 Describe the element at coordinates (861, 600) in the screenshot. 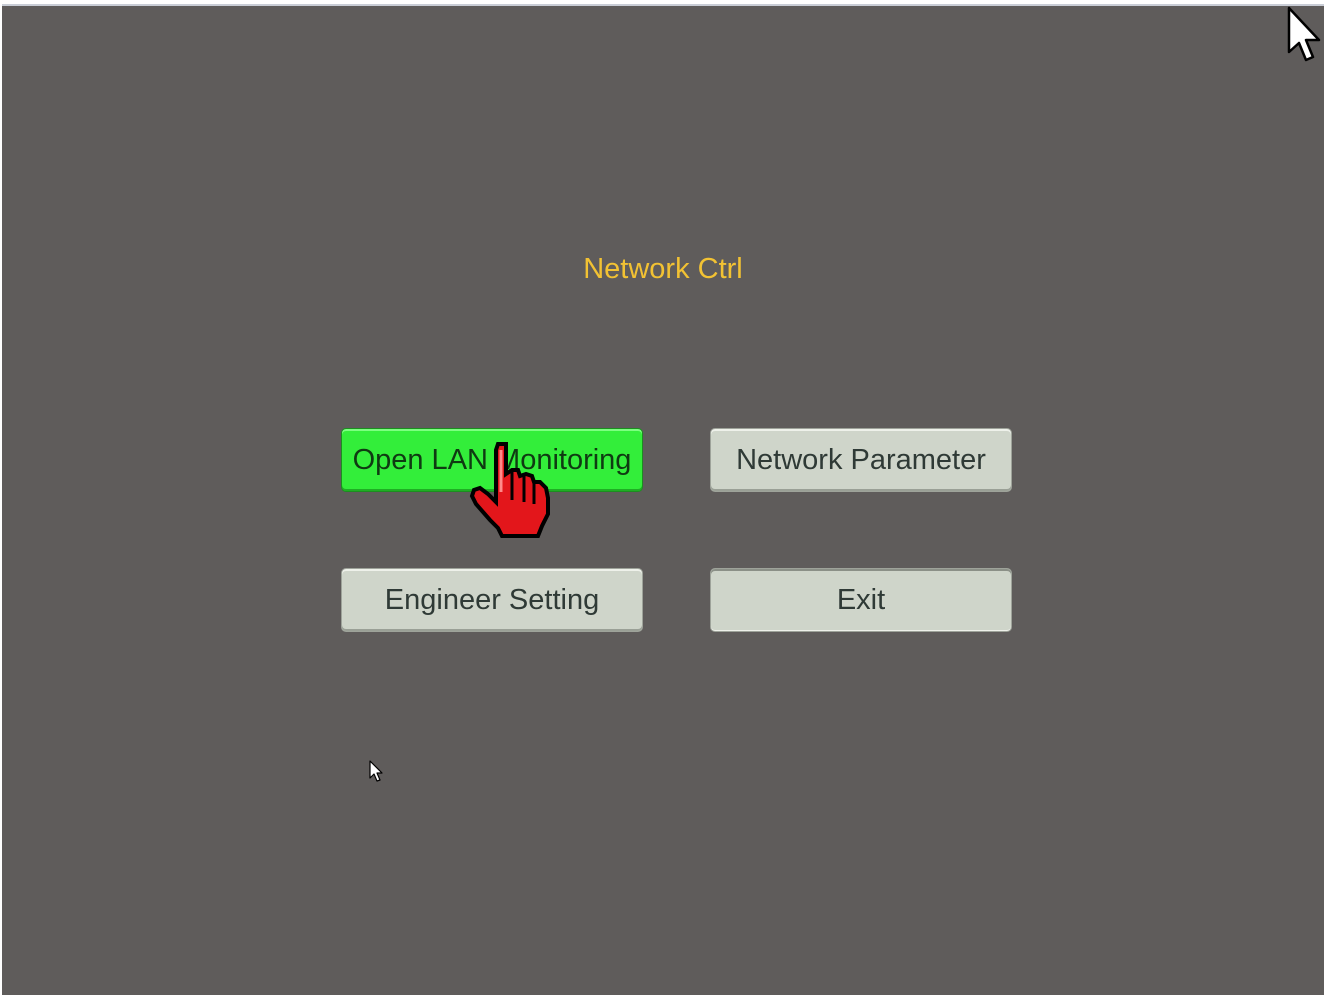

I see `exit-button: Exit` at that location.